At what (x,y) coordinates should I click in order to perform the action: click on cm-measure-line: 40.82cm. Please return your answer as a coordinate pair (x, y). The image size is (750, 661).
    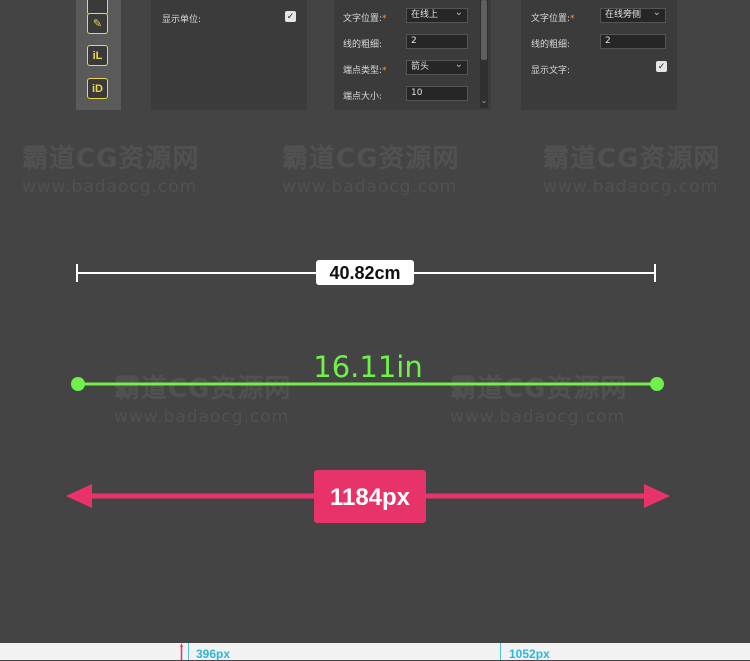
    Looking at the image, I should click on (366, 272).